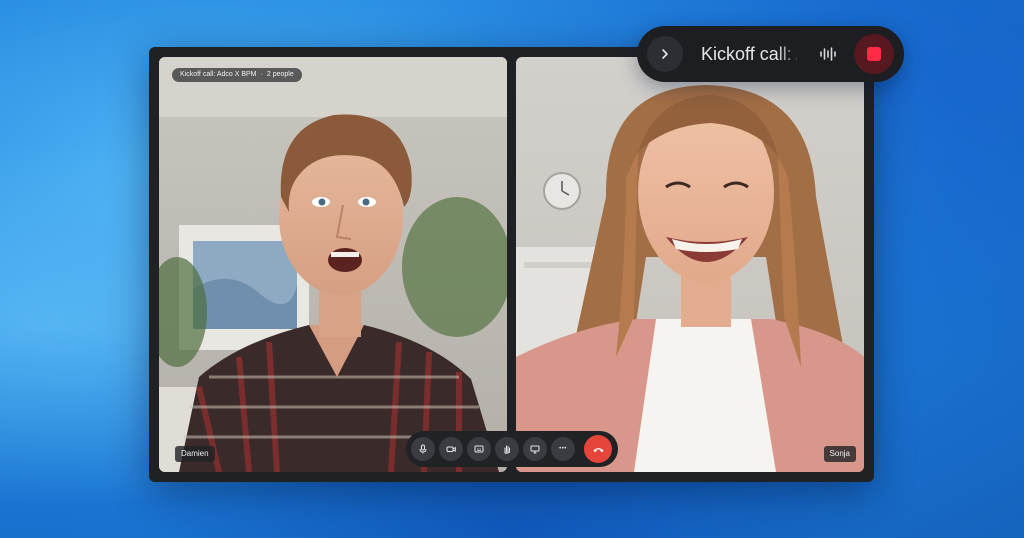 This screenshot has height=538, width=1024. What do you see at coordinates (770, 54) in the screenshot?
I see `recording-widget: Kickoff call: Adco X BPM` at bounding box center [770, 54].